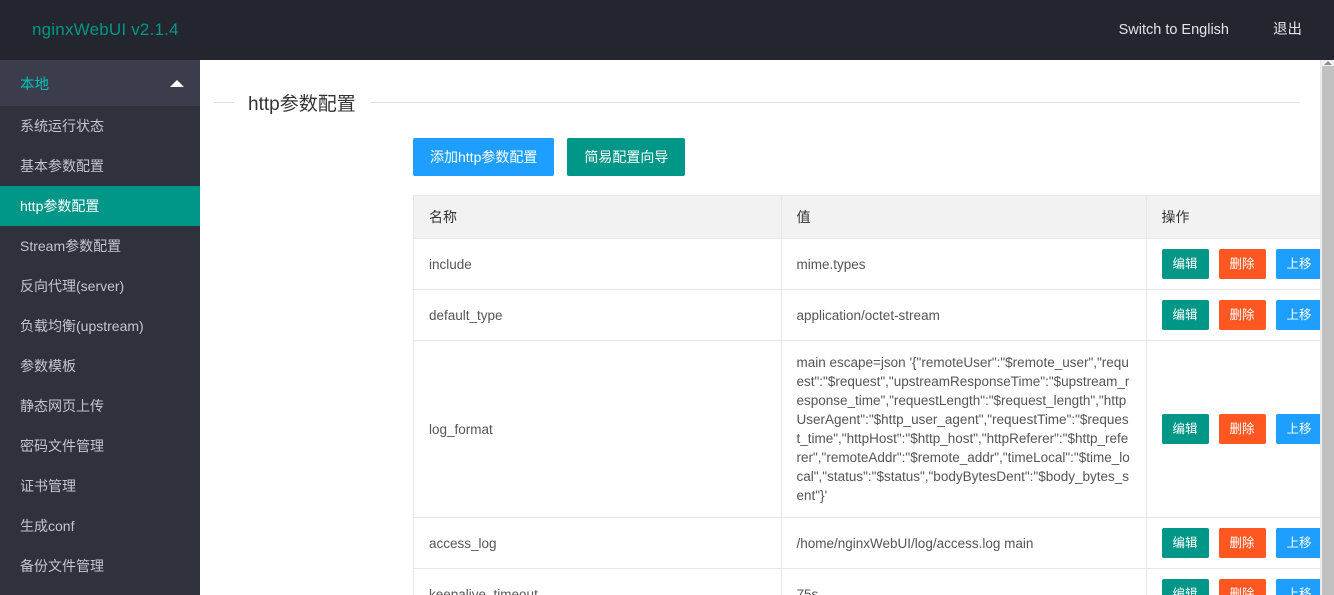  What do you see at coordinates (224, 102) in the screenshot?
I see `title-divider-left` at bounding box center [224, 102].